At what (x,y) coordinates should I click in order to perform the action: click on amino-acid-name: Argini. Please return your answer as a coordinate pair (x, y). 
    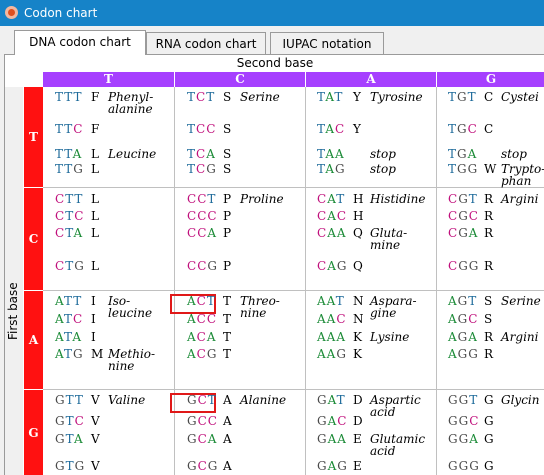
    Looking at the image, I should click on (520, 199).